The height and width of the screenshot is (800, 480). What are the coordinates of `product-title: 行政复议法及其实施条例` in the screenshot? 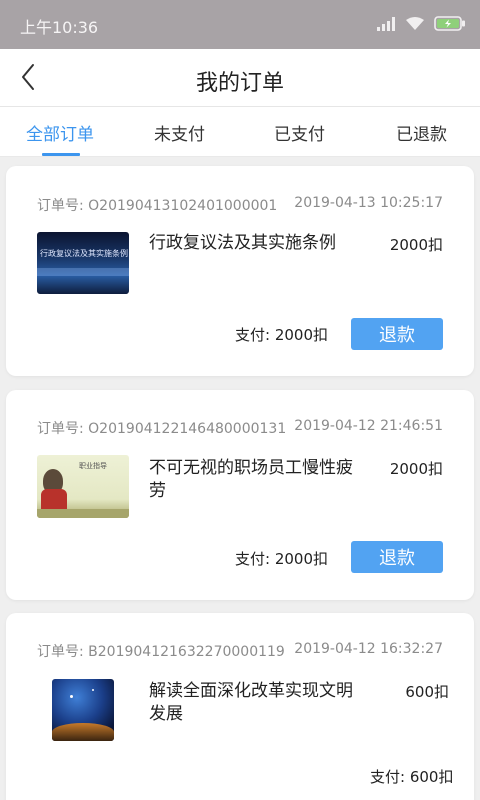 It's located at (242, 243).